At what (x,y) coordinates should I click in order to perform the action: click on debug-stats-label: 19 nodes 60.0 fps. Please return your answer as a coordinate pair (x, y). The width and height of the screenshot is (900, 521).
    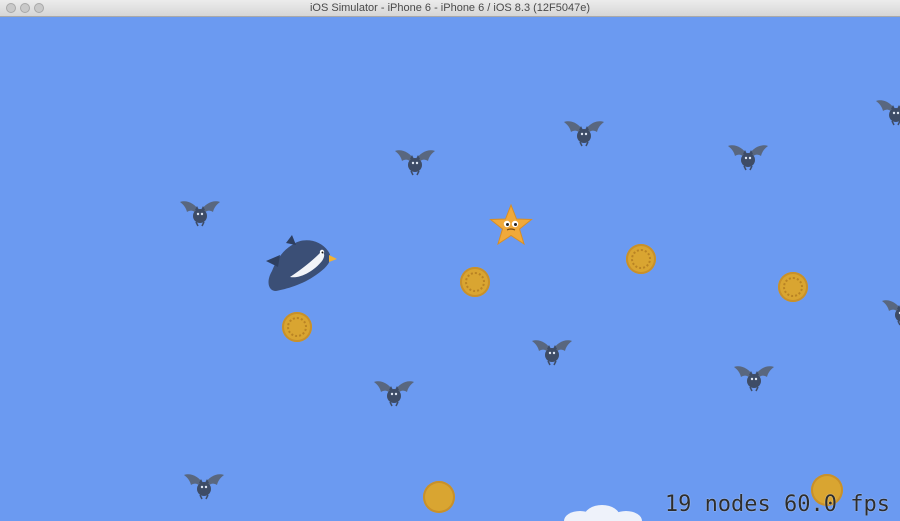
    Looking at the image, I should click on (777, 504).